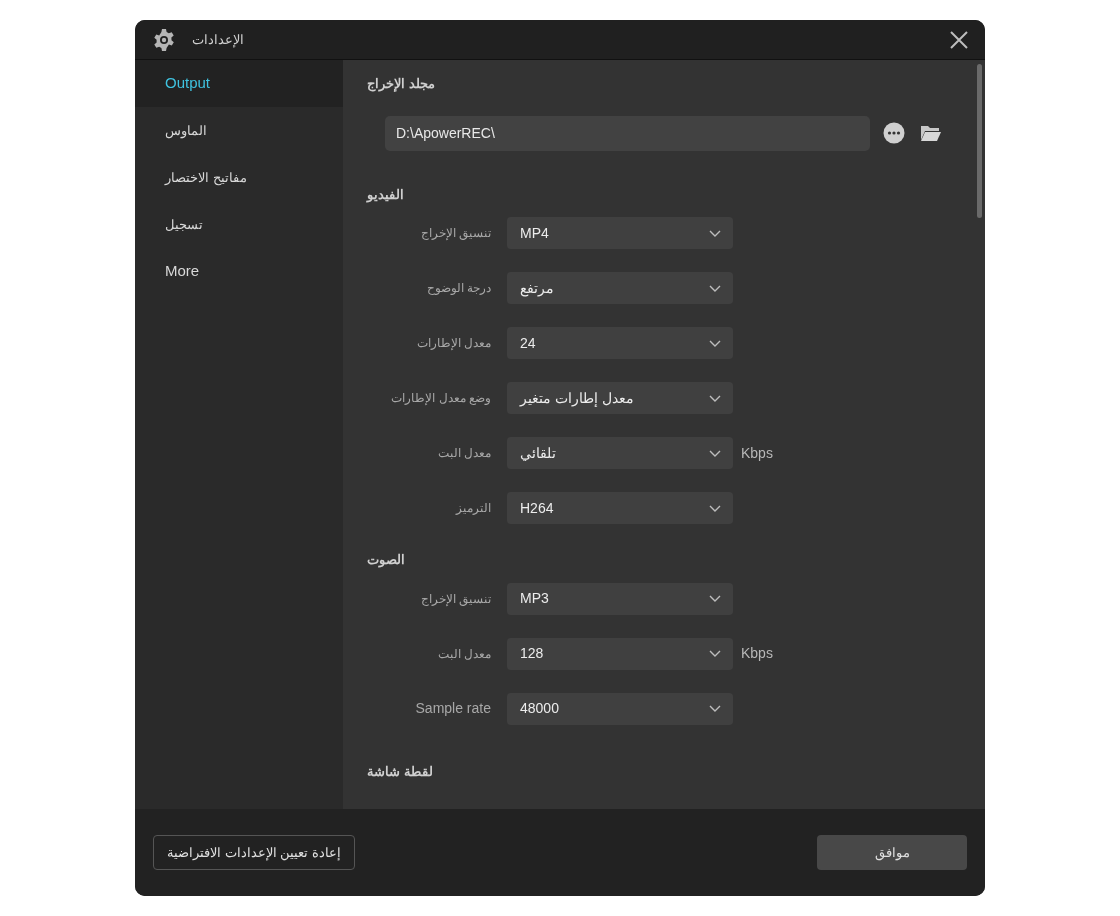 This screenshot has height=916, width=1120. I want to click on sidebar-item: تسجيل, so click(239, 224).